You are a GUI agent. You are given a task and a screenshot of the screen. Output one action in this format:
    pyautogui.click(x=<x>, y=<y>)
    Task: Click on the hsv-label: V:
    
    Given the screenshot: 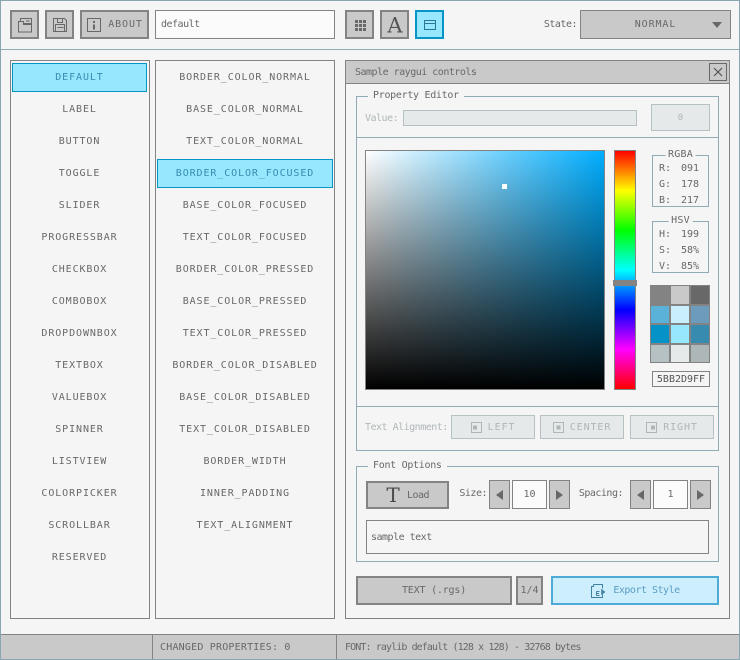 What is the action you would take?
    pyautogui.click(x=665, y=266)
    